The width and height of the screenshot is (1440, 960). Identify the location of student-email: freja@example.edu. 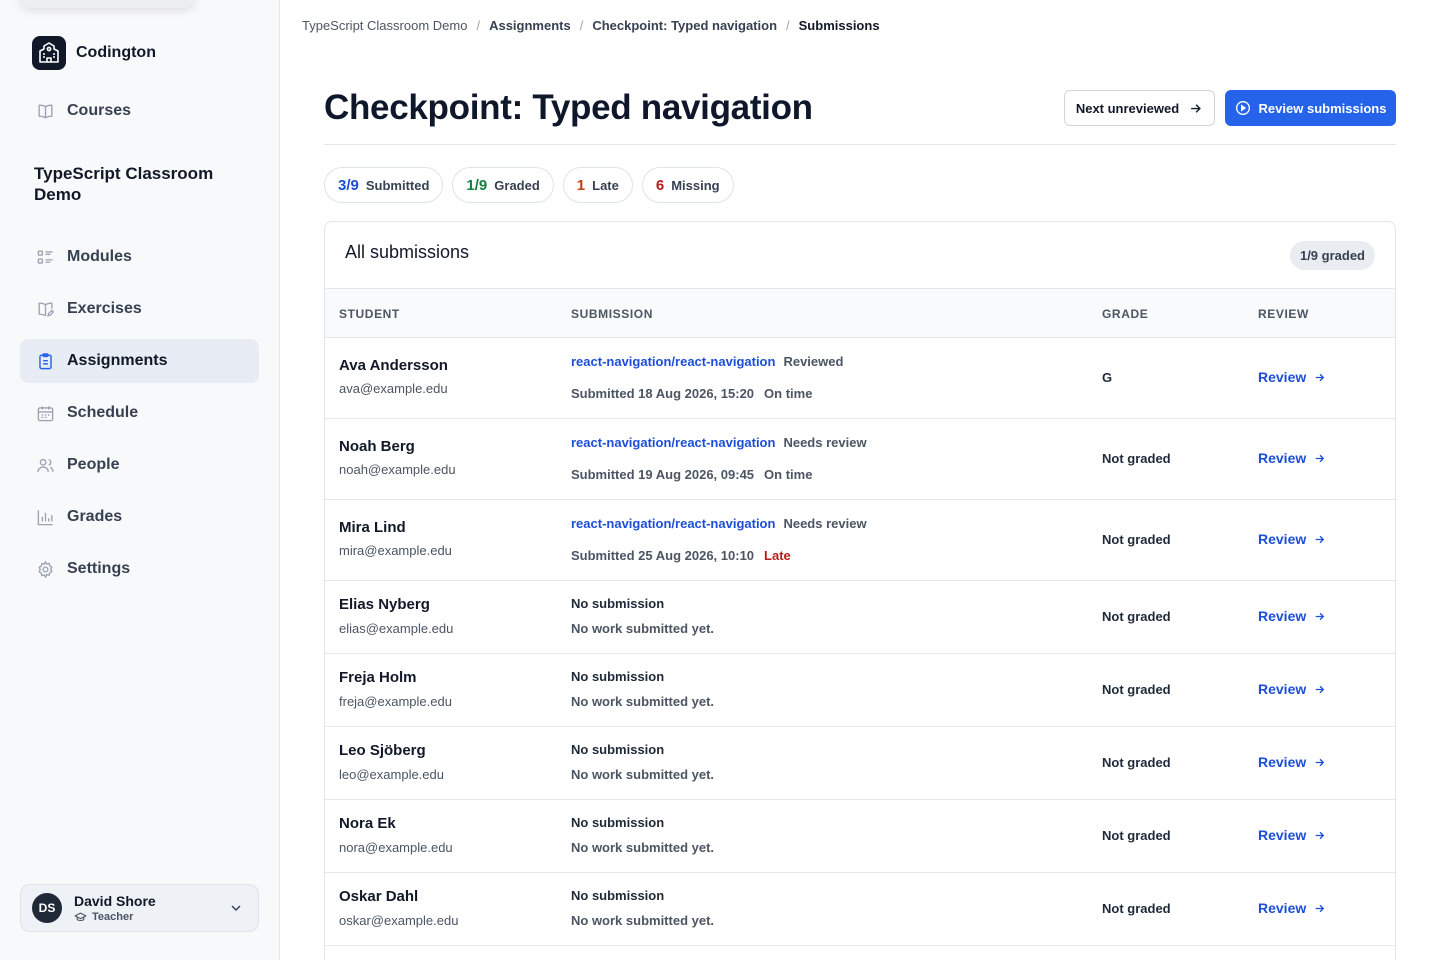
(395, 701).